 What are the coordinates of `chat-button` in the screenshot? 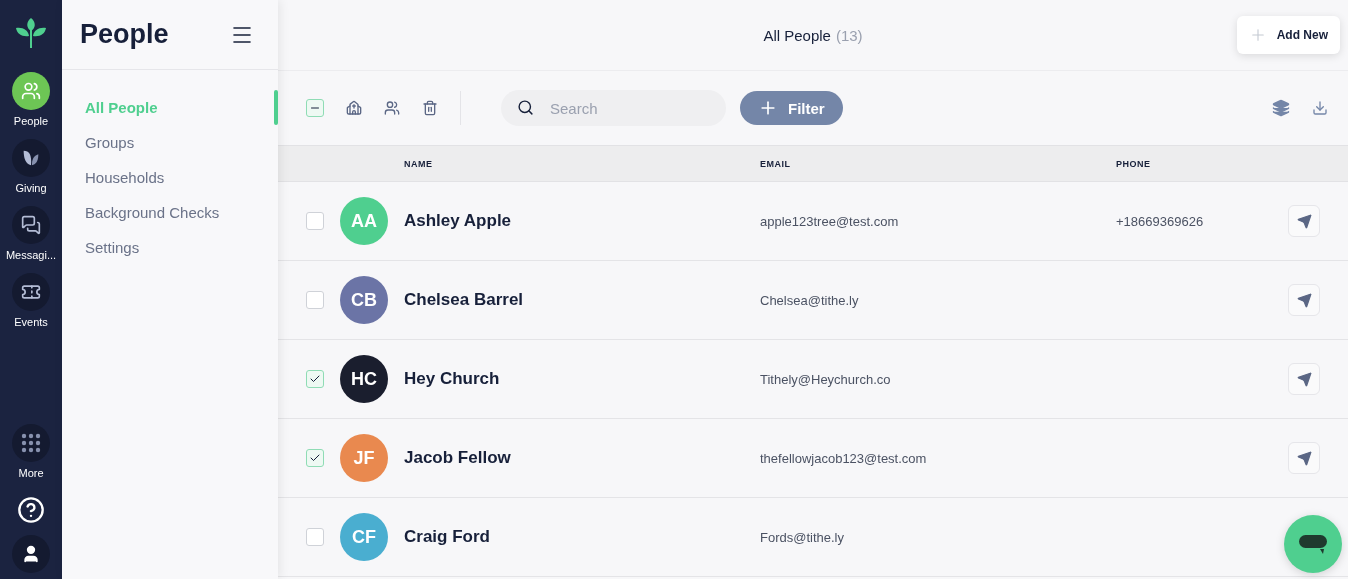 It's located at (1313, 544).